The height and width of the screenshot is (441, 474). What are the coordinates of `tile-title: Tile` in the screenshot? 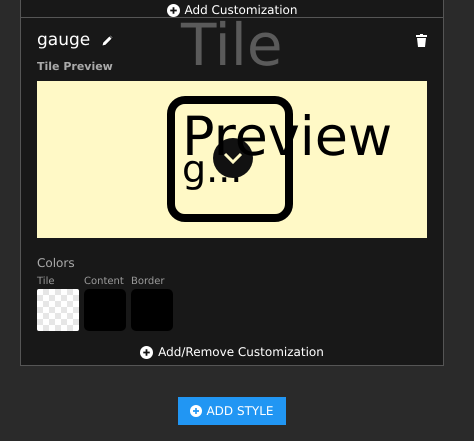 It's located at (232, 45).